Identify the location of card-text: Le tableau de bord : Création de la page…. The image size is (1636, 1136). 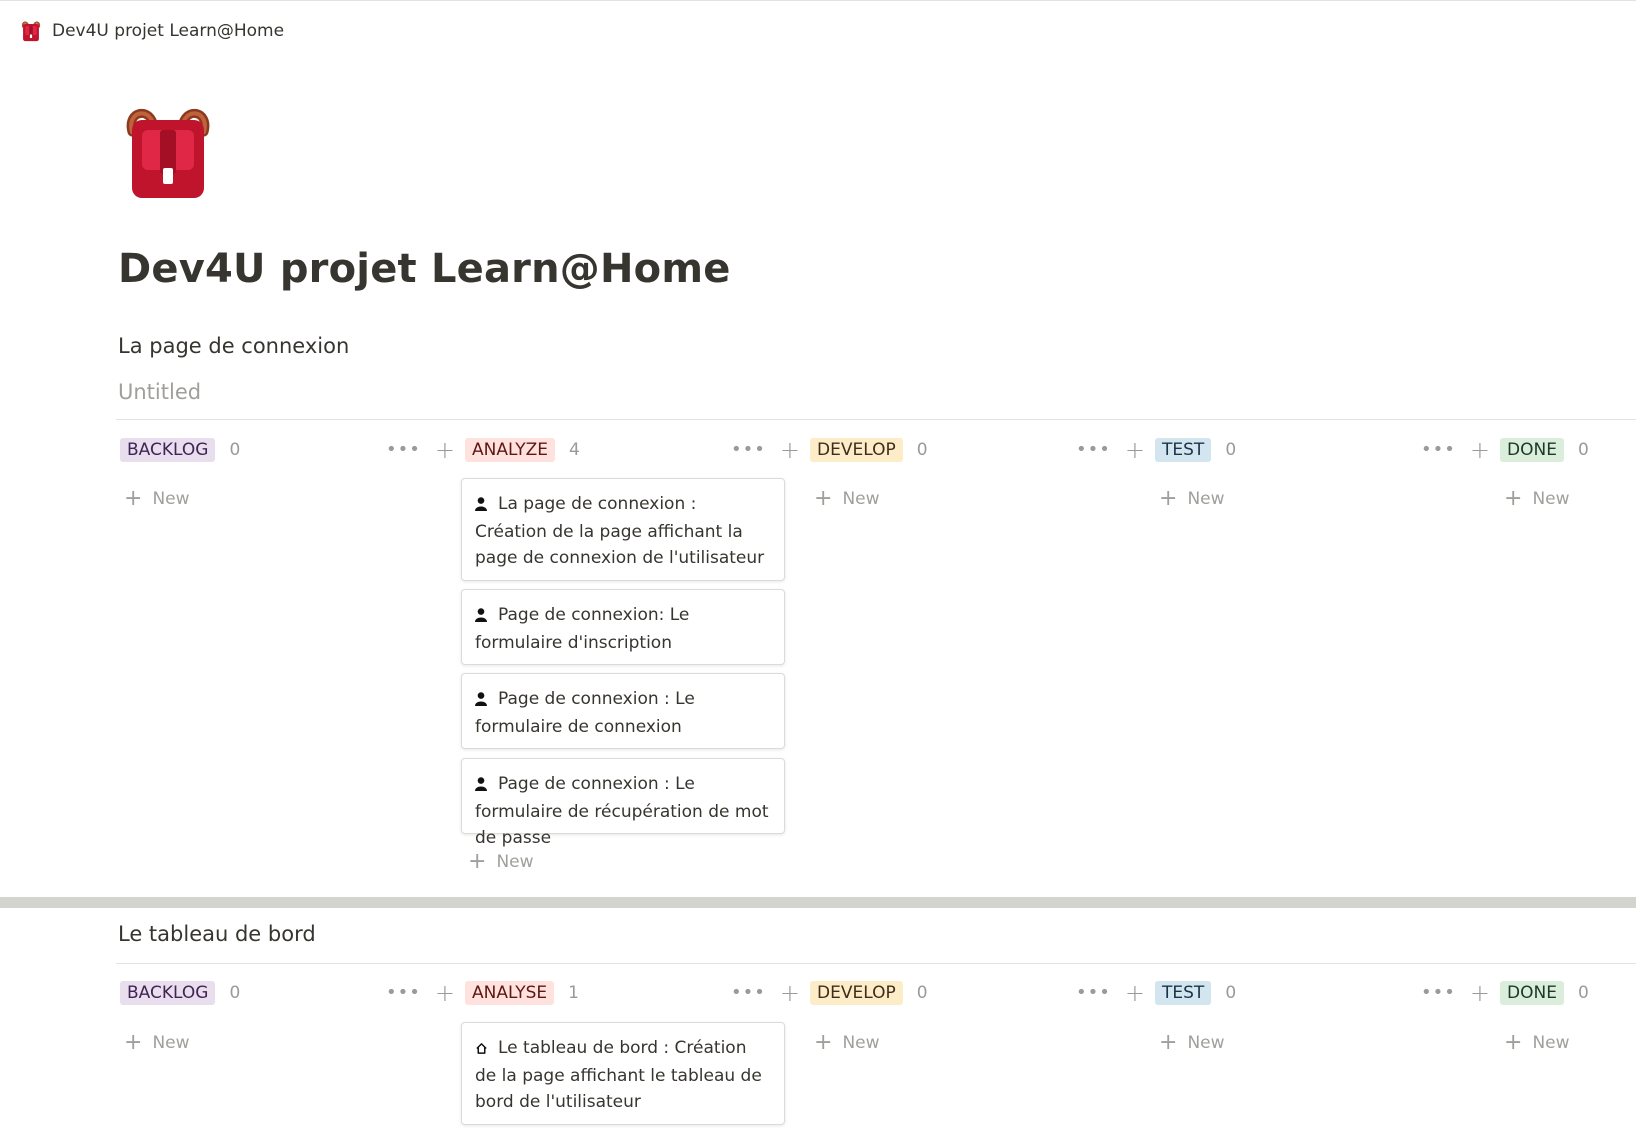
(618, 1075).